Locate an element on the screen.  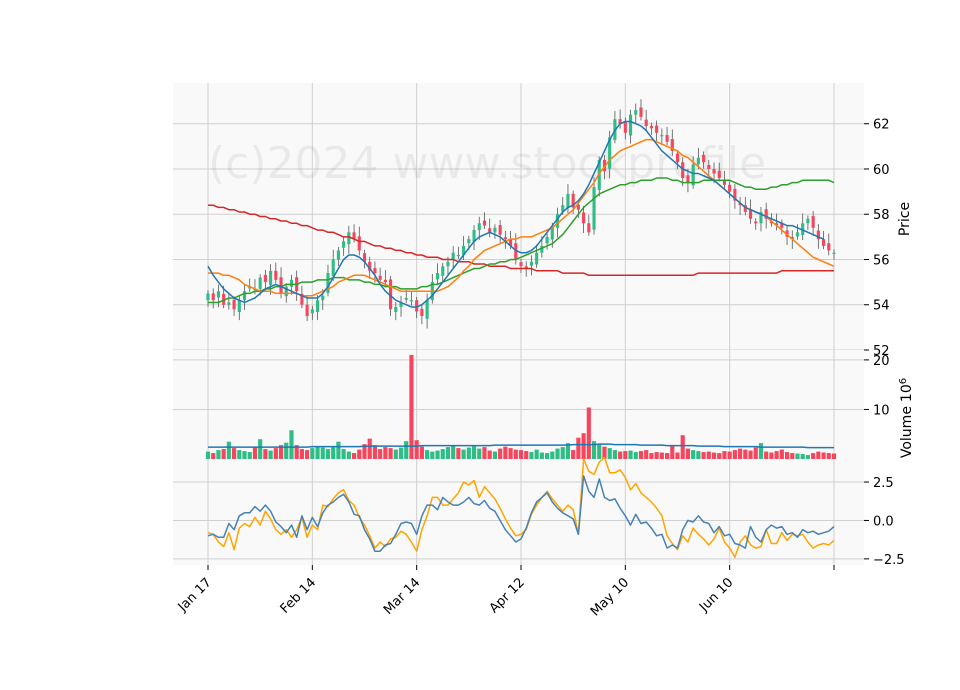
oscillator-panel-background is located at coordinates (518, 512).